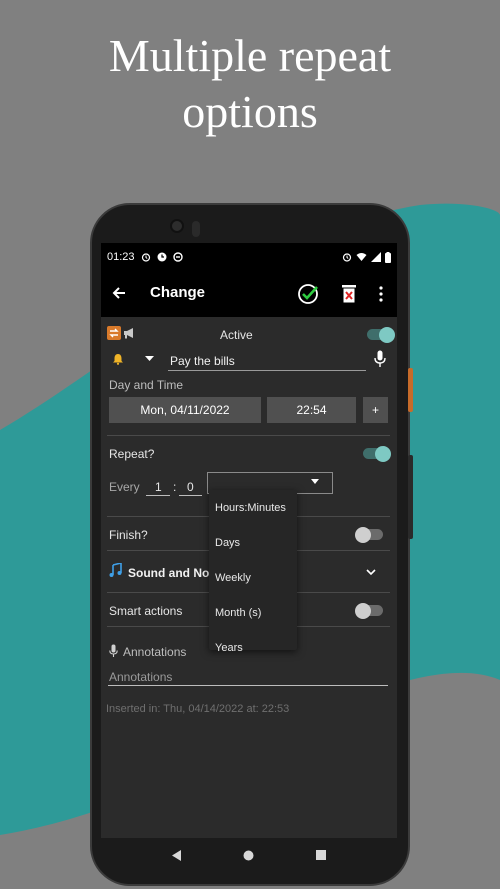 The height and width of the screenshot is (889, 500). I want to click on chevron-down-icon, so click(149, 359).